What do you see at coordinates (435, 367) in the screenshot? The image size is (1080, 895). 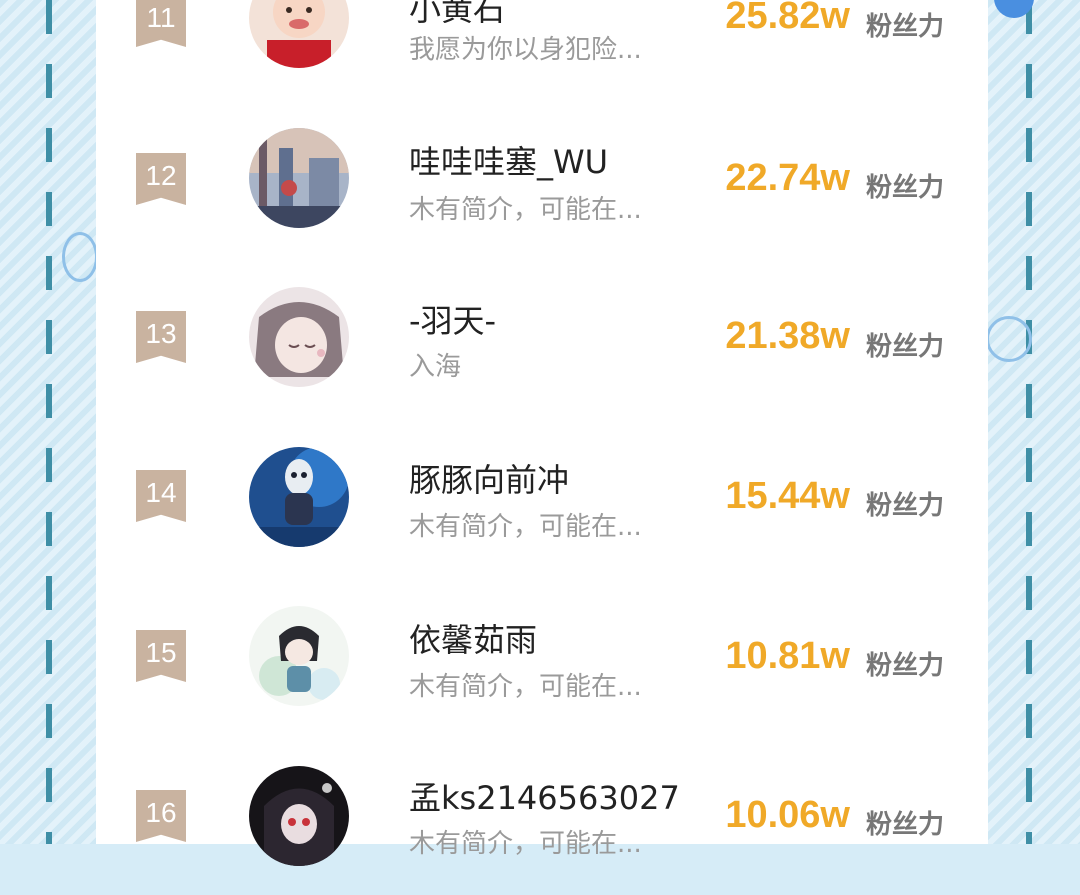 I see `user-bio: 入海` at bounding box center [435, 367].